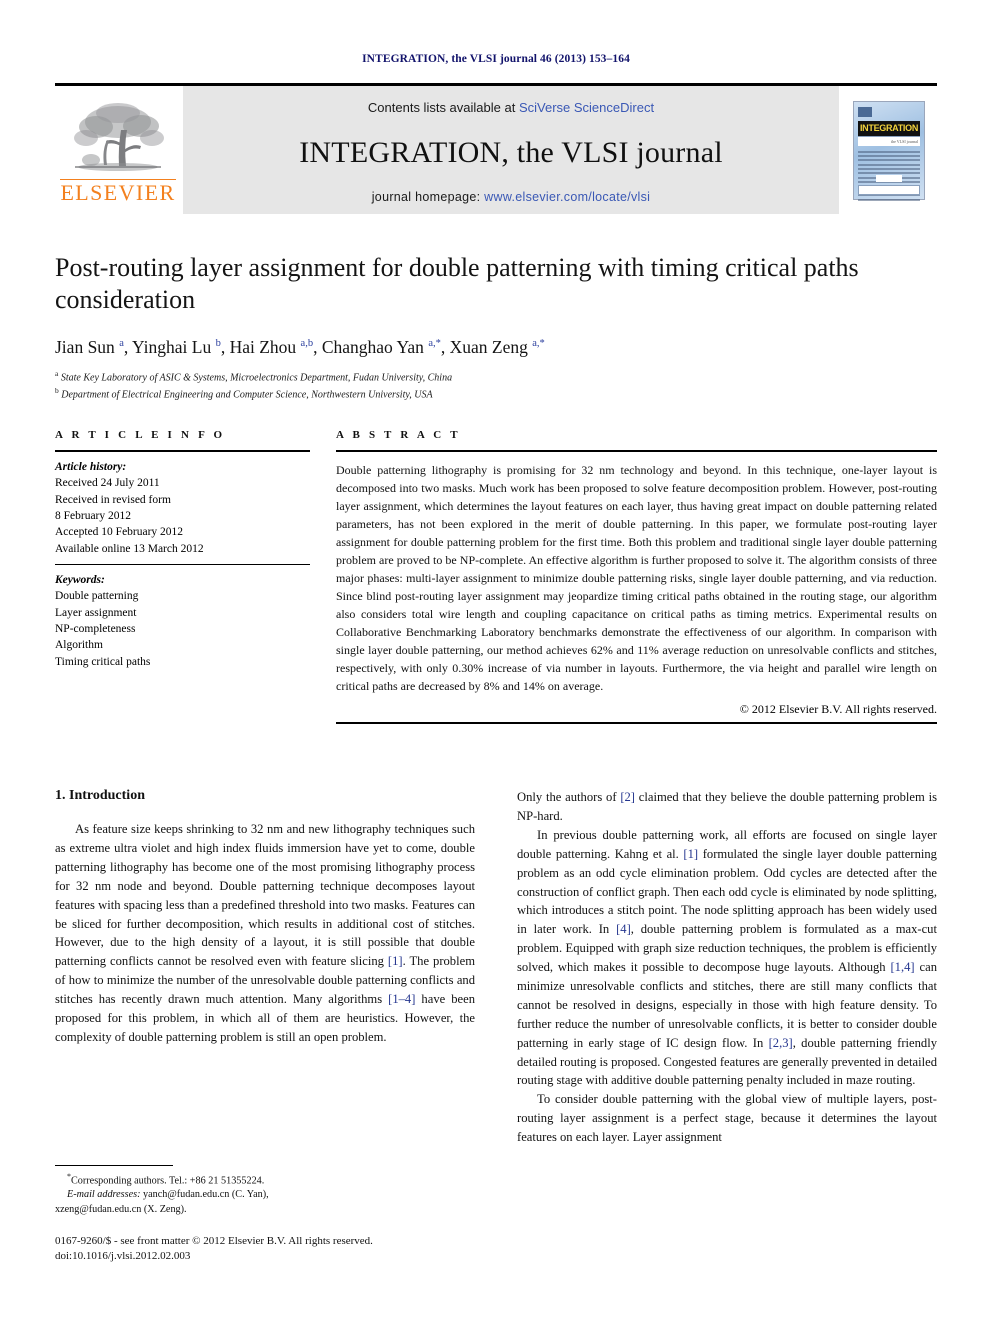 The width and height of the screenshot is (992, 1323). What do you see at coordinates (119, 137) in the screenshot?
I see `elsevier-tree-icon` at bounding box center [119, 137].